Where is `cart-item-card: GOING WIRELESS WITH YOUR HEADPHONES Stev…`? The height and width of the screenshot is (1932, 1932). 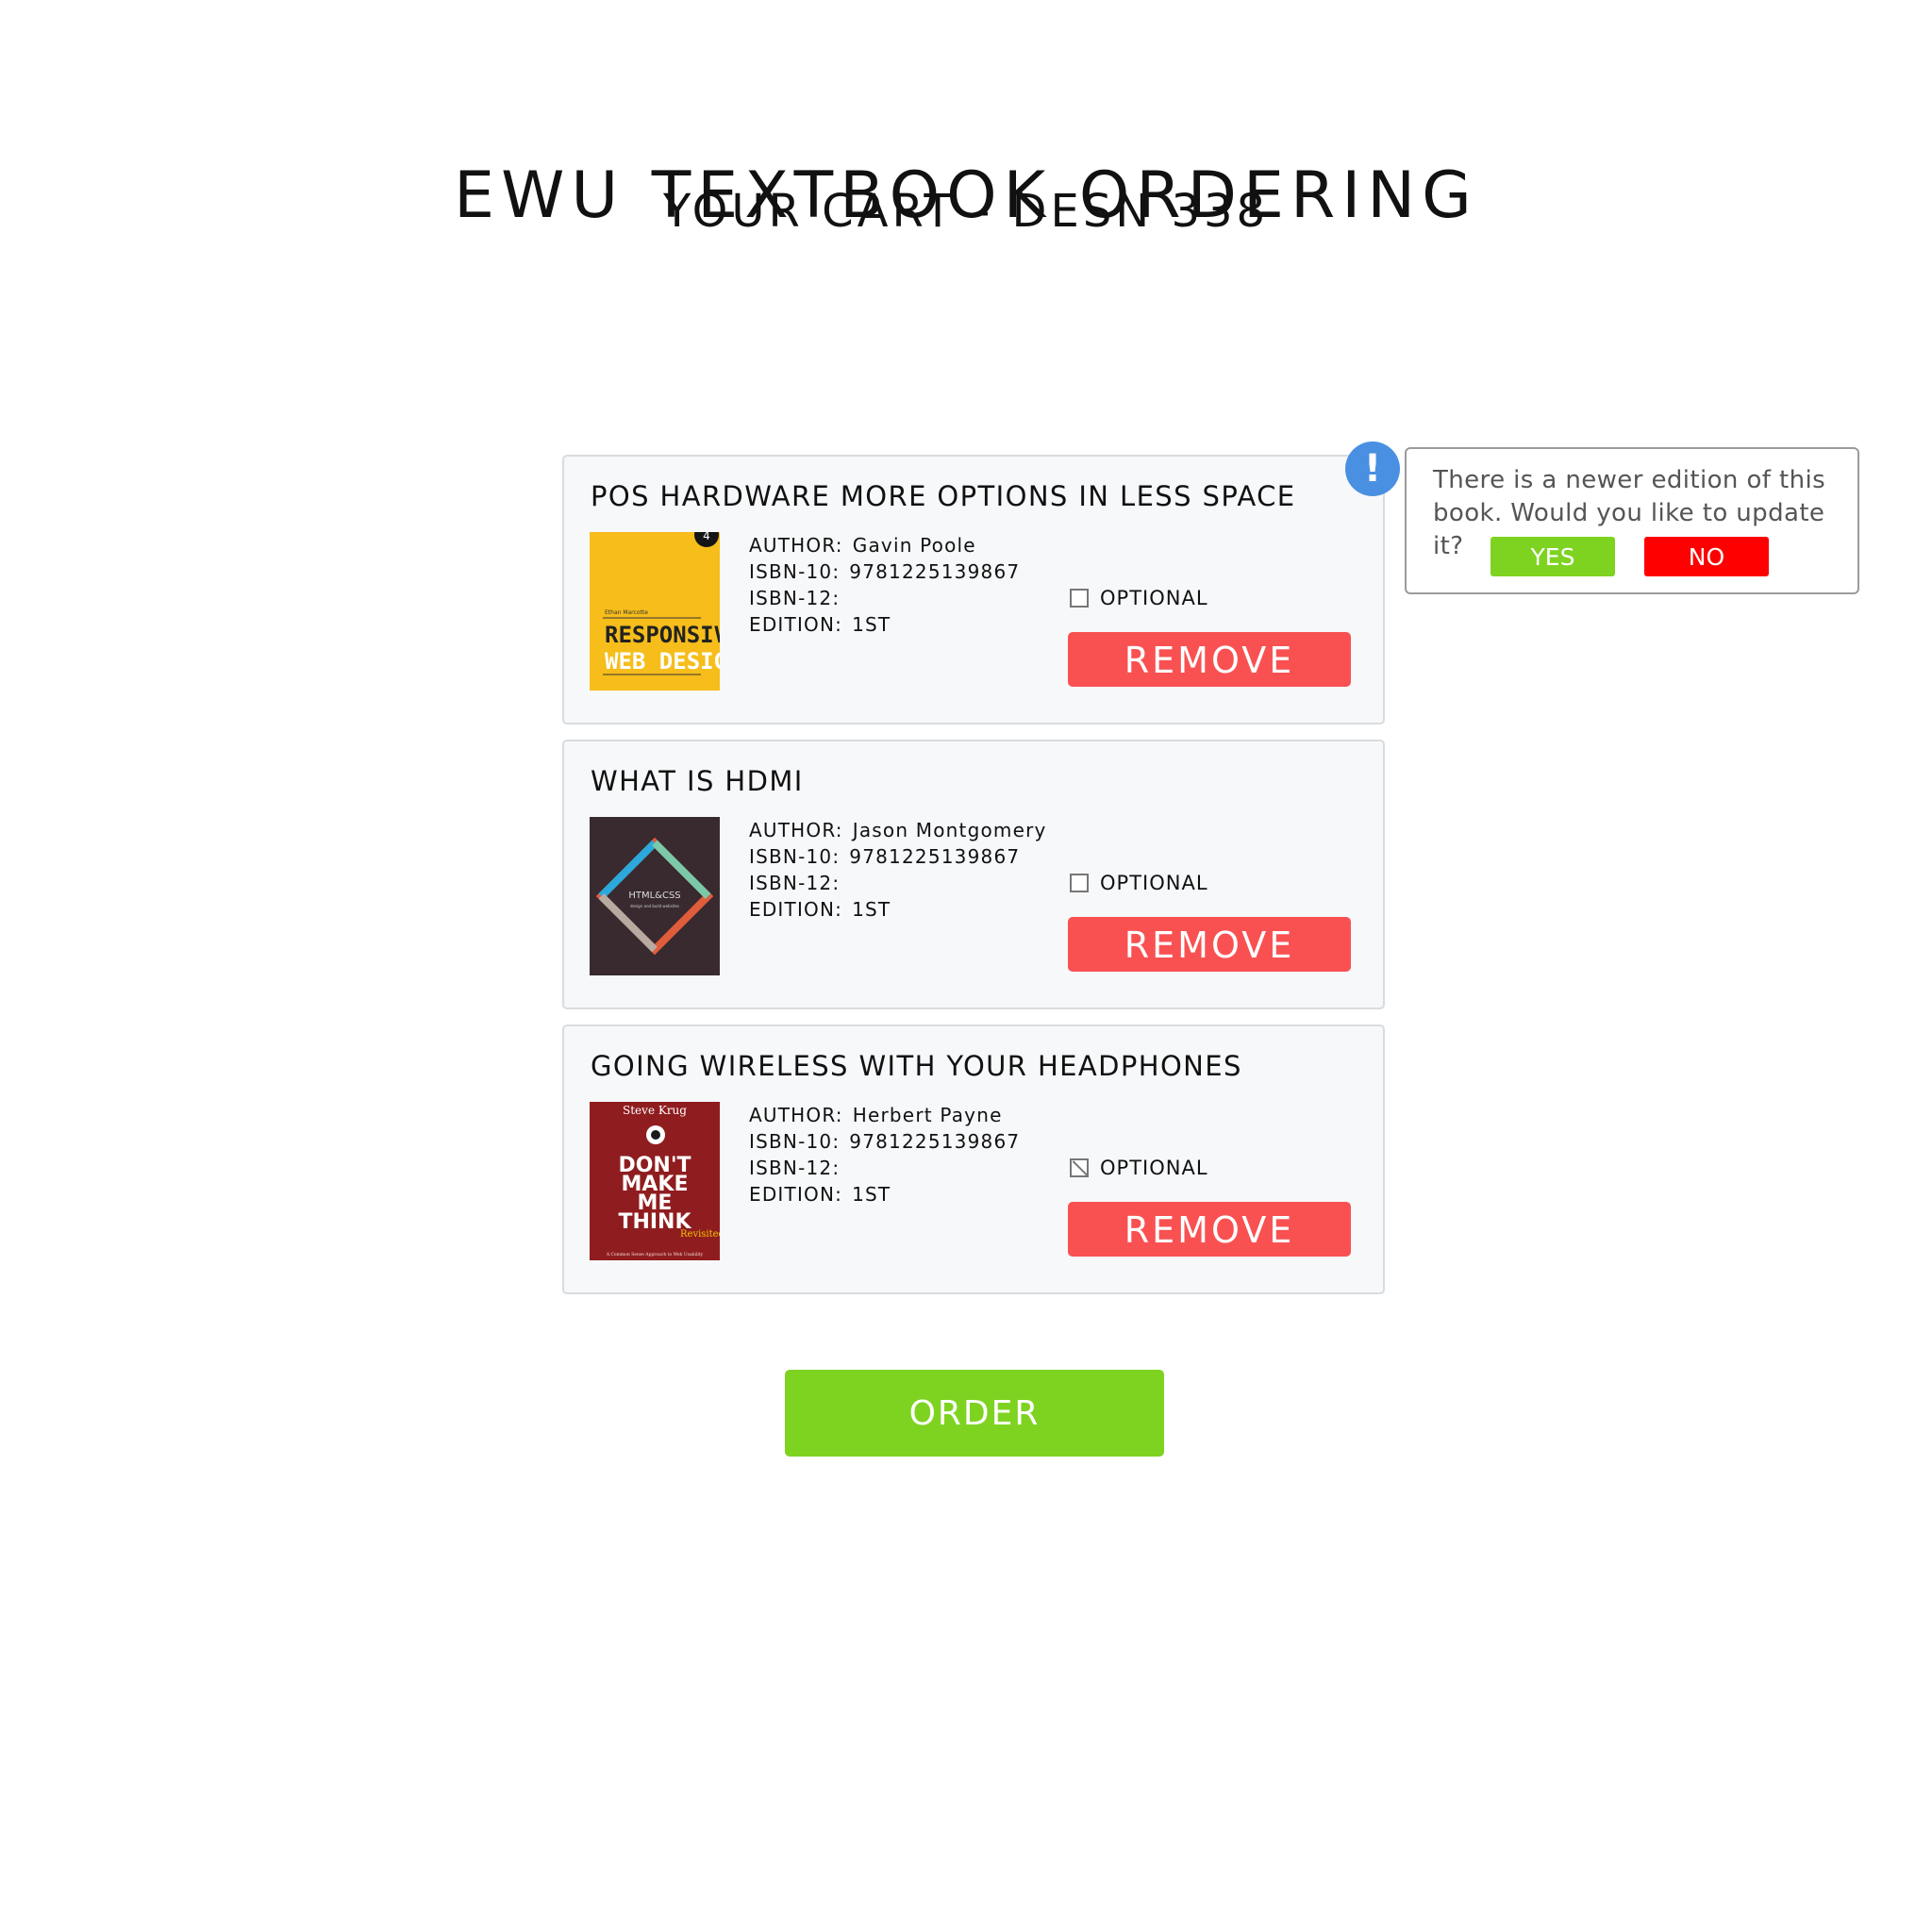
cart-item-card: GOING WIRELESS WITH YOUR HEADPHONES Stev… is located at coordinates (974, 1159).